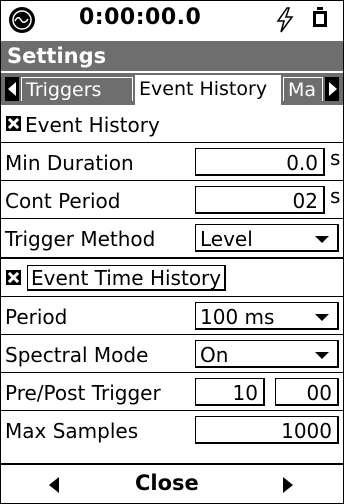 The height and width of the screenshot is (504, 344). I want to click on bottom-bar: Close, so click(172, 483).